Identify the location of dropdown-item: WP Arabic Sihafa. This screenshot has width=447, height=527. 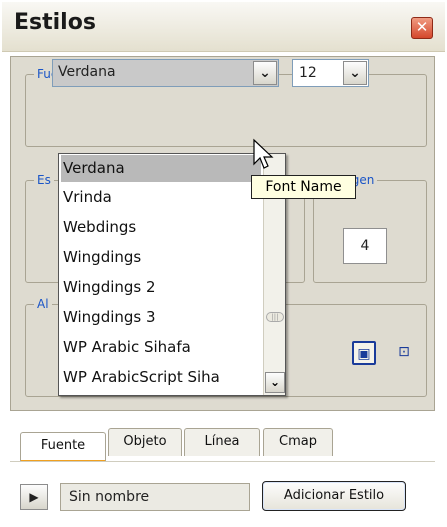
(161, 347).